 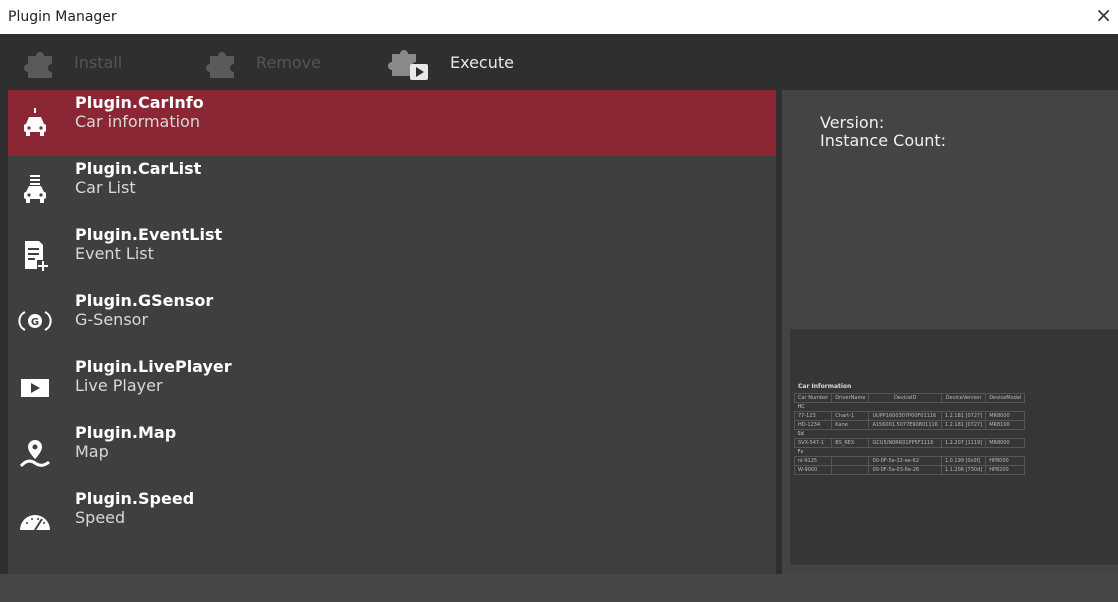 I want to click on preview-cell: 1.2.207 [1119], so click(x=963, y=443).